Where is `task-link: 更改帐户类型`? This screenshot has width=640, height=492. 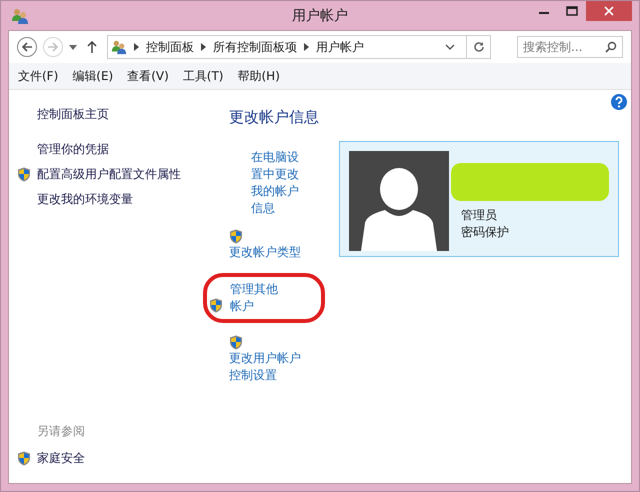 task-link: 更改帐户类型 is located at coordinates (269, 252).